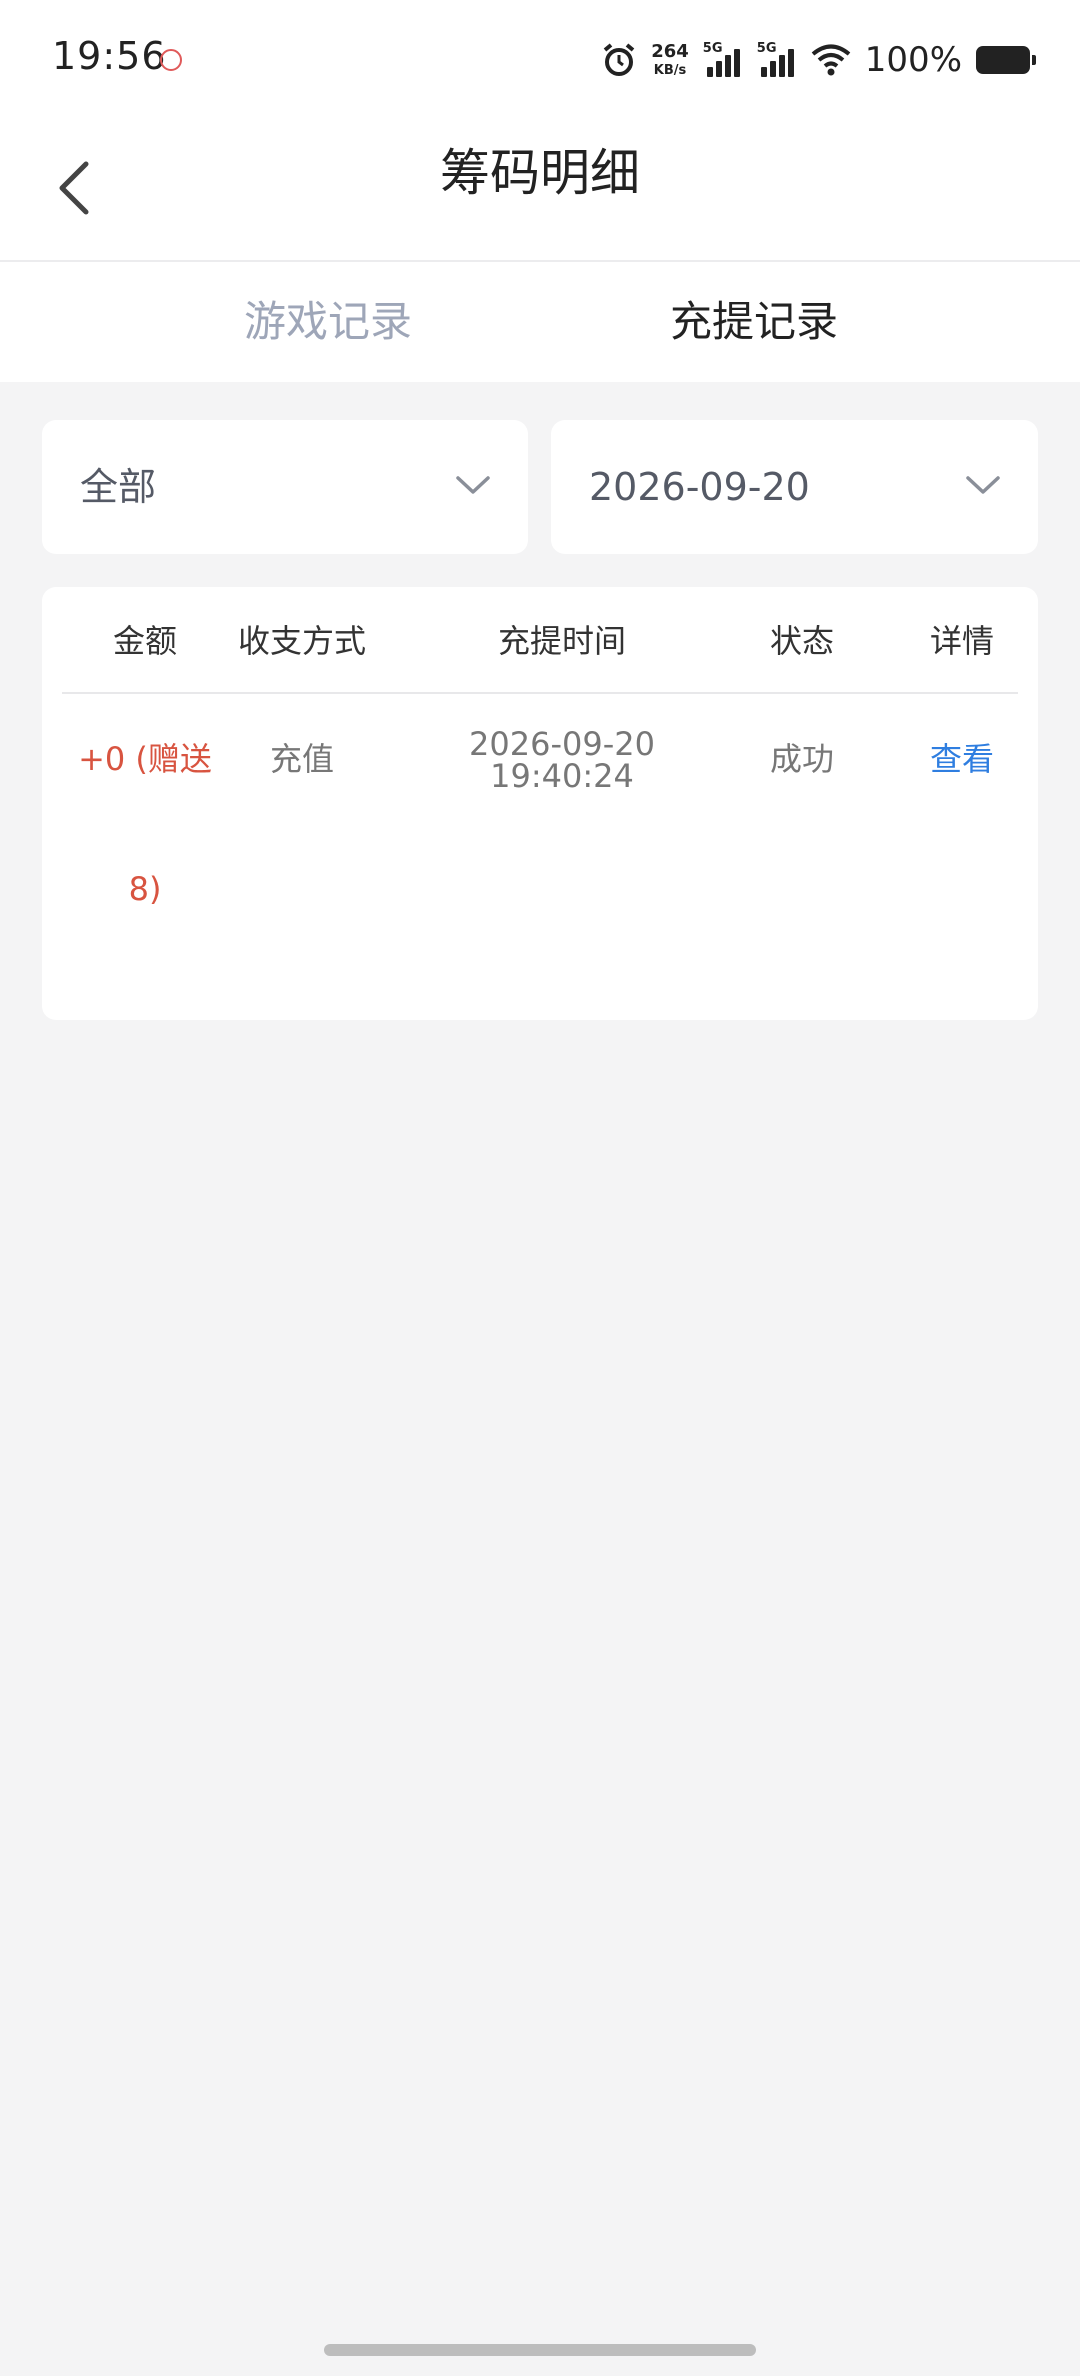 This screenshot has width=1080, height=2376. I want to click on header-status: 状态, so click(801, 641).